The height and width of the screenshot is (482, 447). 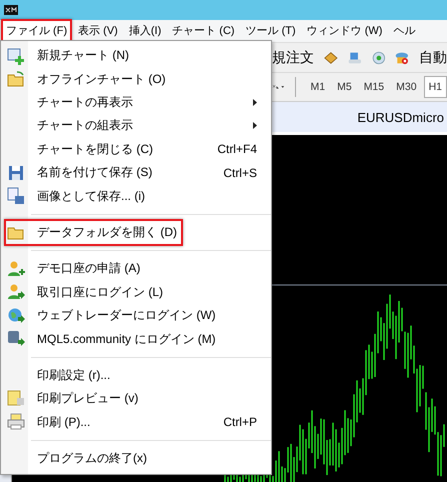 I want to click on new-chart-icon, so click(x=16, y=55).